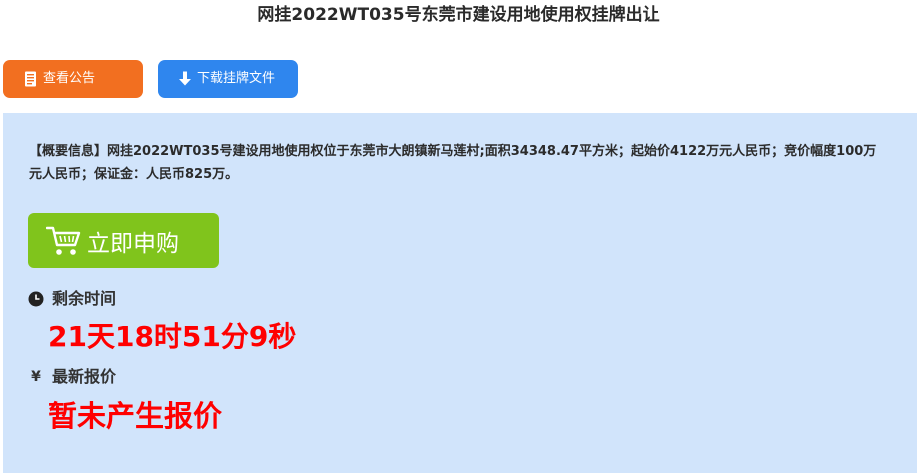 This screenshot has height=473, width=917. I want to click on shopping-cart-icon, so click(55, 241).